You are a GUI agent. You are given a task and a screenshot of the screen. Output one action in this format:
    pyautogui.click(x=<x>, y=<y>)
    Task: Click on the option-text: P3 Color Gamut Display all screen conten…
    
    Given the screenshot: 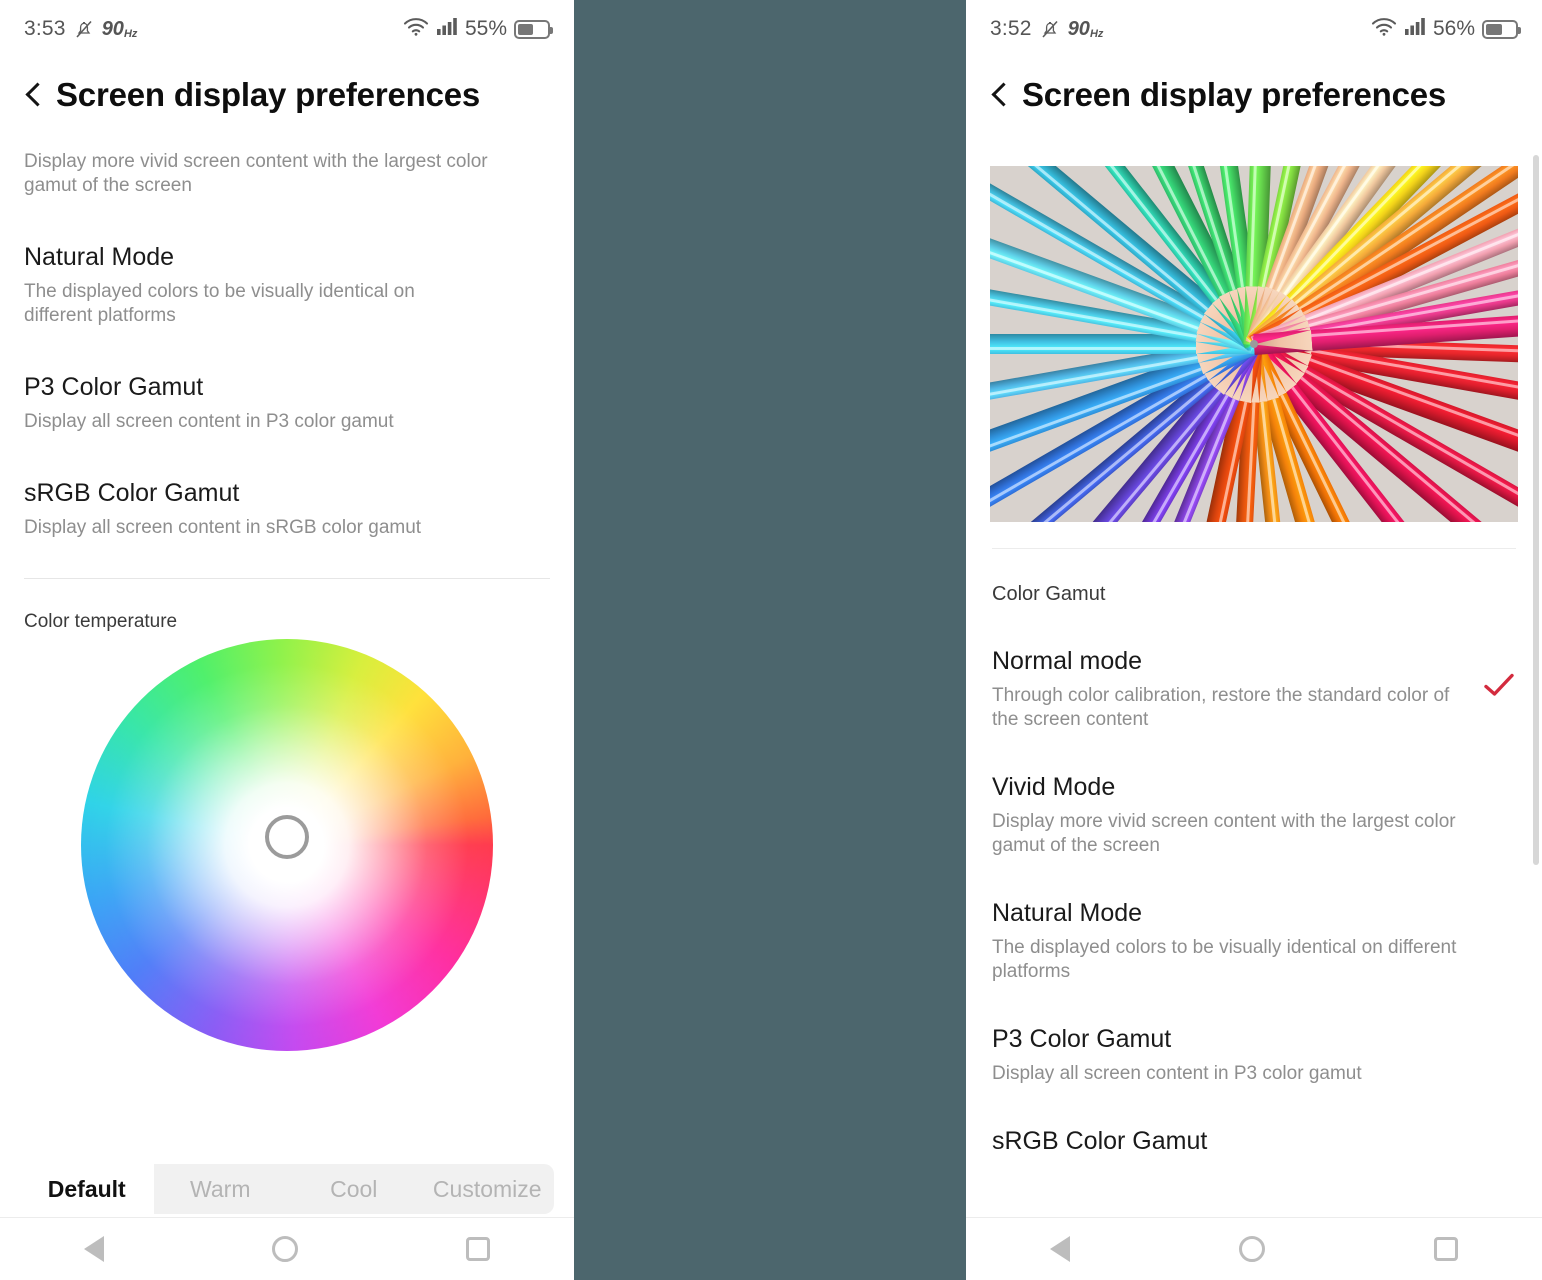 What is the action you would take?
    pyautogui.click(x=1254, y=1055)
    